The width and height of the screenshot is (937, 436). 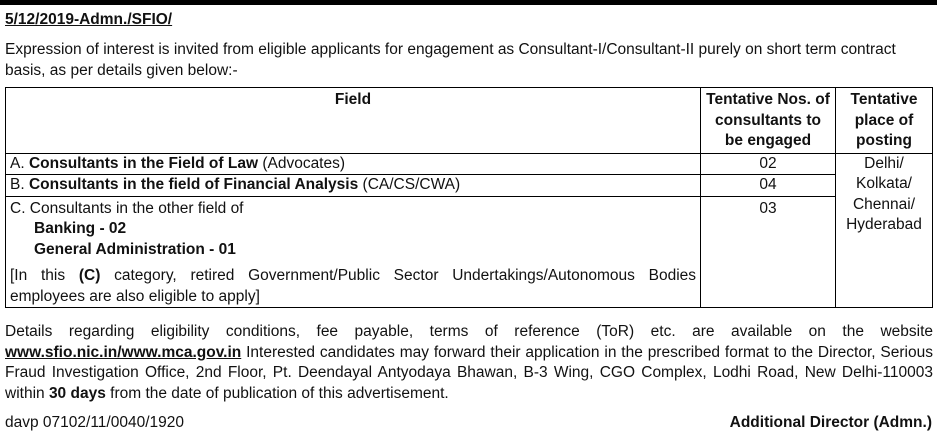 What do you see at coordinates (94, 422) in the screenshot?
I see `davp-code: davp 07102/11/0040/1920` at bounding box center [94, 422].